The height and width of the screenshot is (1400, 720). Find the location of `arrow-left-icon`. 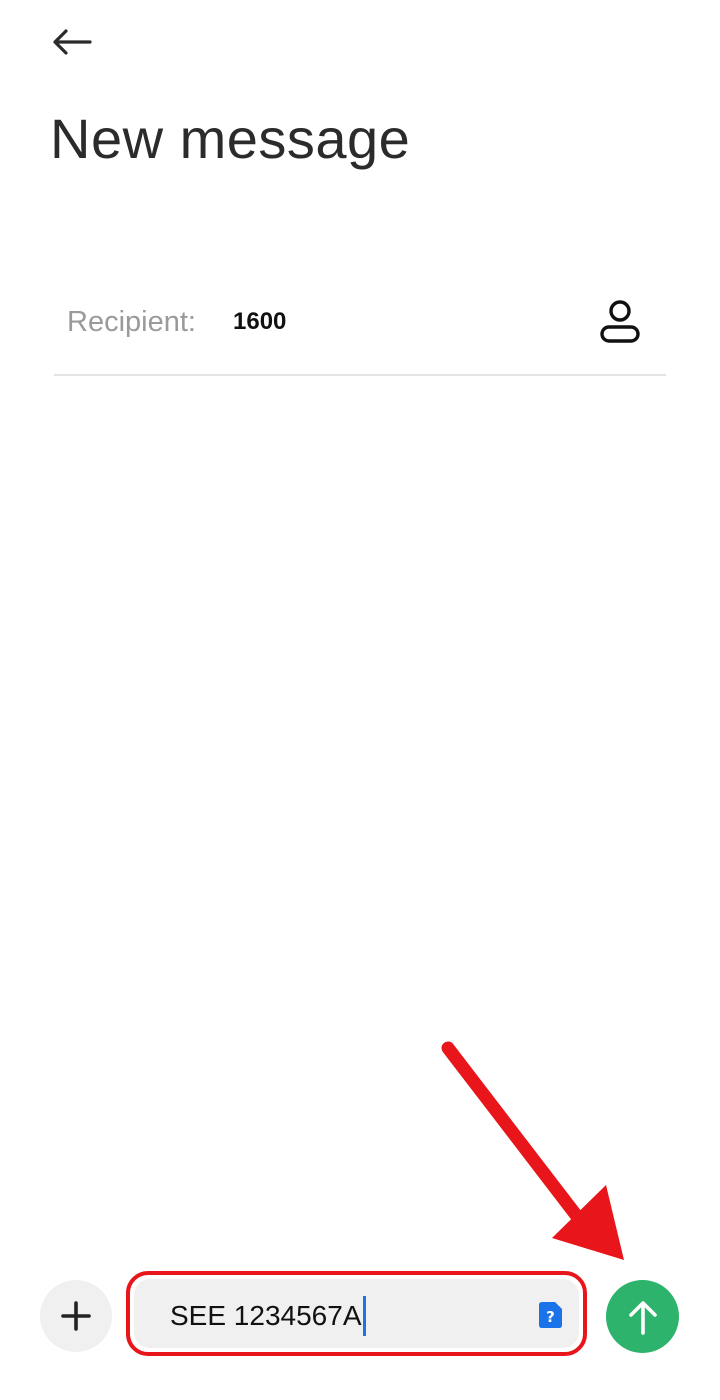

arrow-left-icon is located at coordinates (72, 42).